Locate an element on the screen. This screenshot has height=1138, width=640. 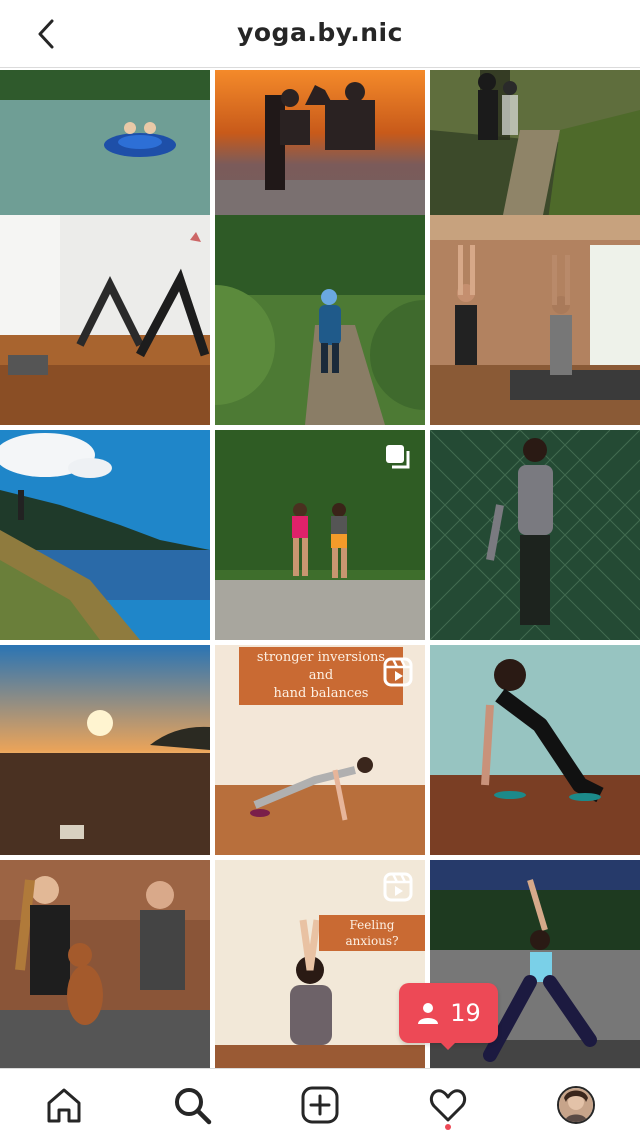
carousel-icon is located at coordinates (398, 457).